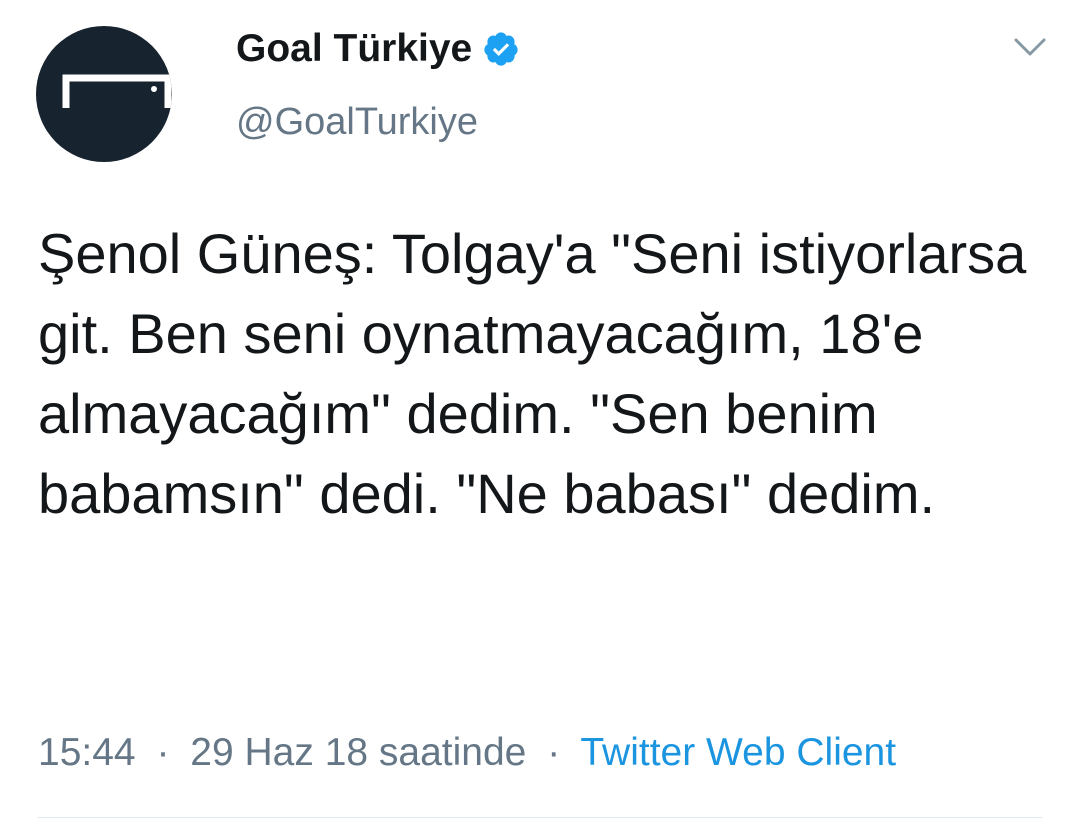  I want to click on author-avatar, so click(104, 94).